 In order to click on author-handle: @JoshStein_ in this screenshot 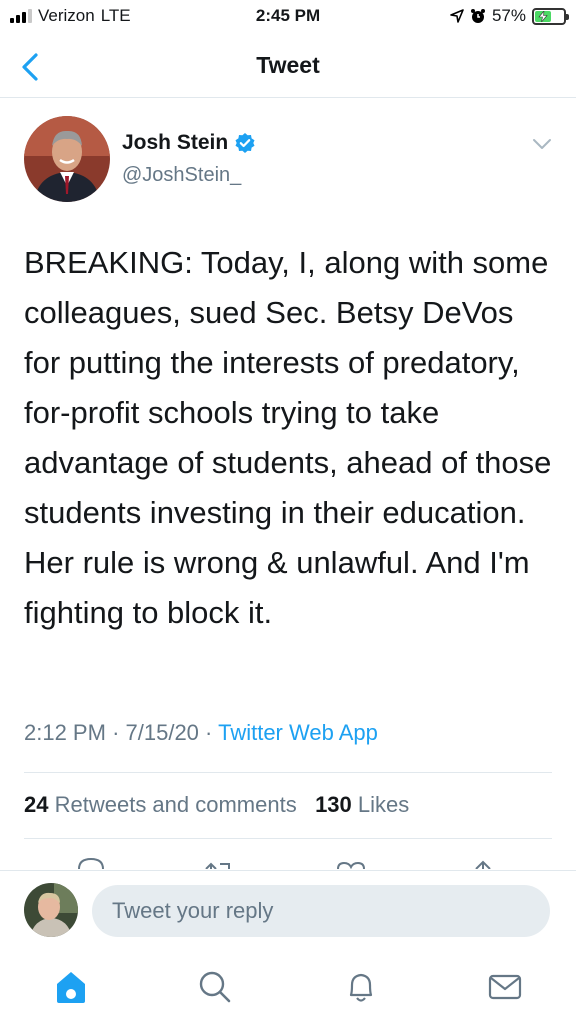, I will do `click(181, 175)`.